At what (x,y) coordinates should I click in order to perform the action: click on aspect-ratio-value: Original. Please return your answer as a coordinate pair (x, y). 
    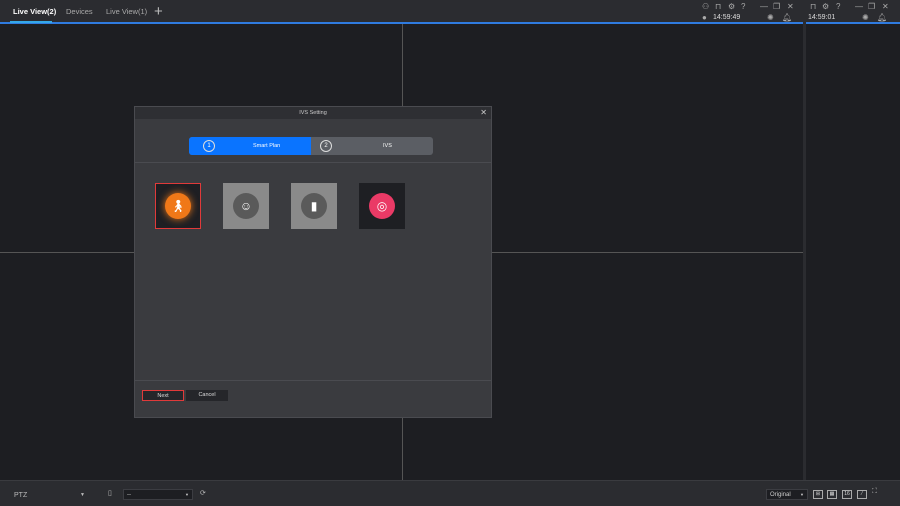
    Looking at the image, I should click on (780, 495).